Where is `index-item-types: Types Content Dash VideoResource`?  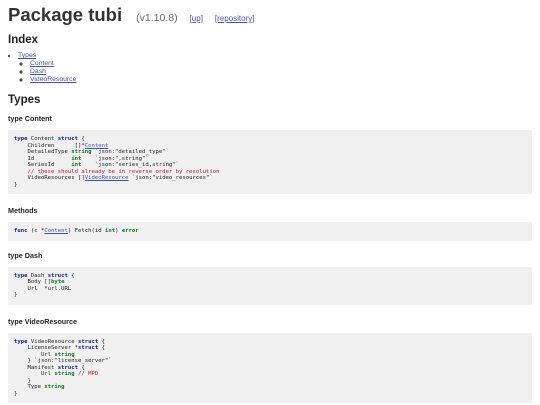 index-item-types: Types Content Dash VideoResource is located at coordinates (275, 68).